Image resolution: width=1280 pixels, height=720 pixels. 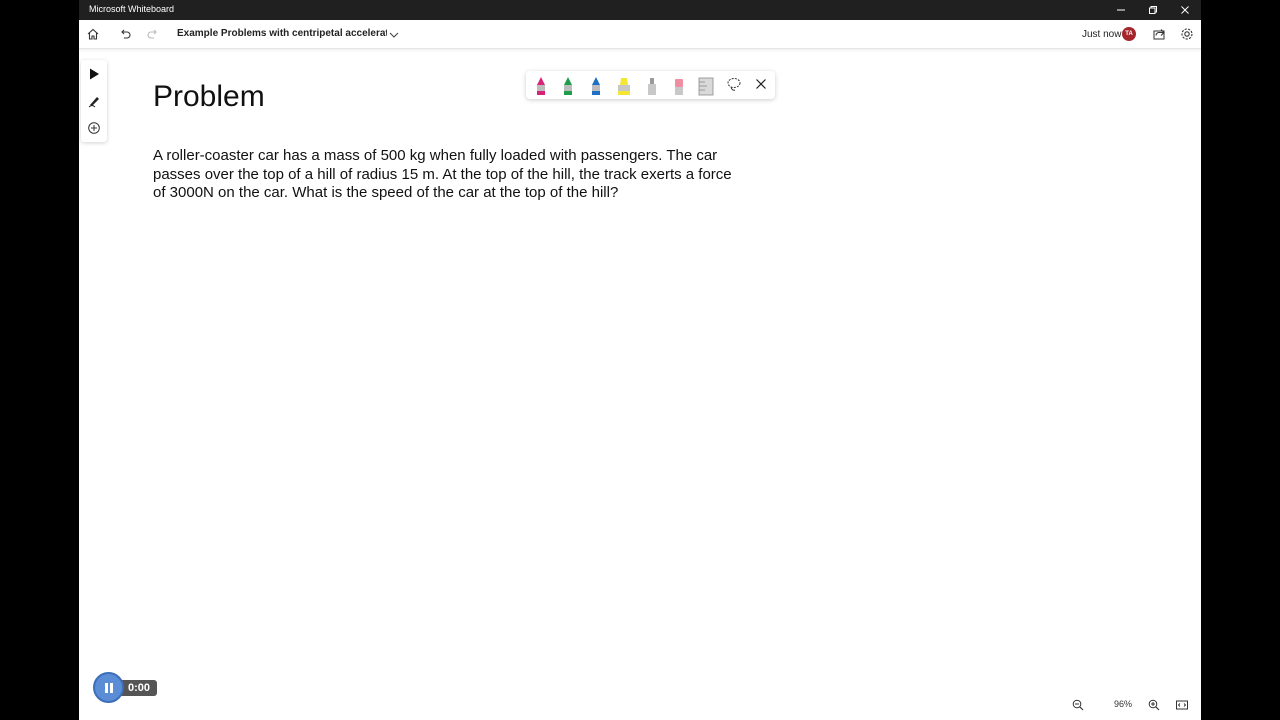 What do you see at coordinates (1121, 10) in the screenshot?
I see `minimize-icon` at bounding box center [1121, 10].